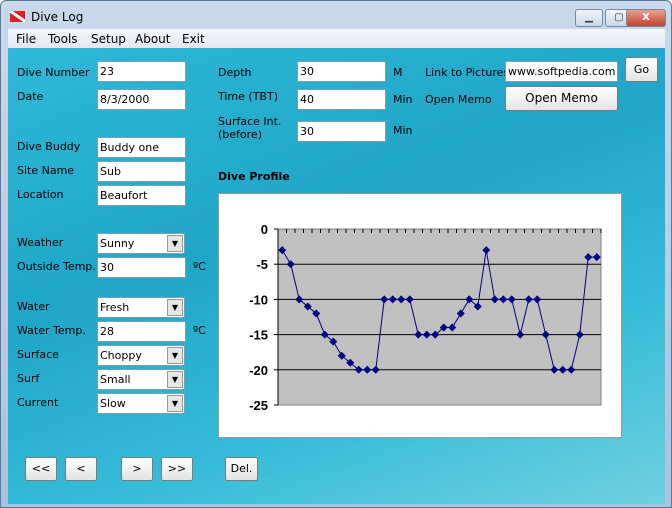  Describe the element at coordinates (141, 147) in the screenshot. I see `dive-buddy-input: Buddy one` at that location.